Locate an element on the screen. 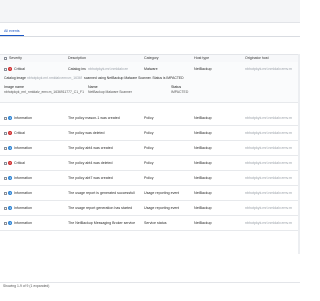 Image resolution: width=320 pixels, height=301 pixels. description-text: The policy was deleted is located at coordinates (86, 133).